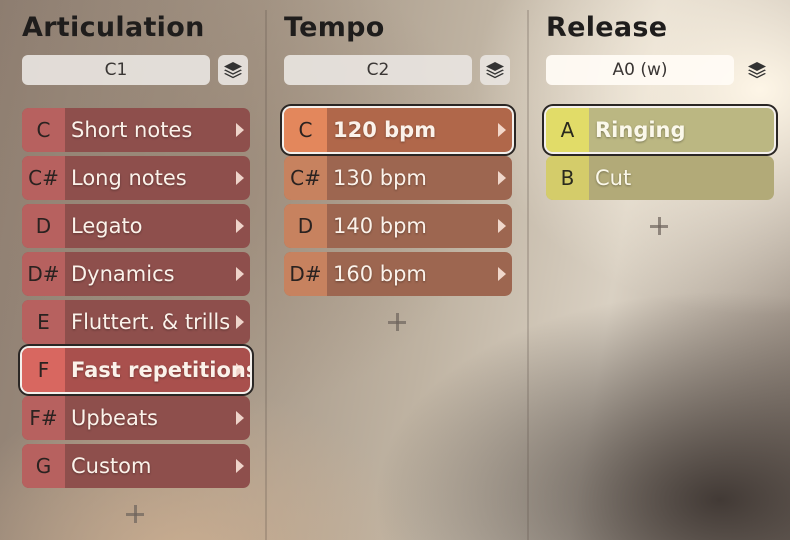 This screenshot has height=540, width=790. What do you see at coordinates (160, 370) in the screenshot?
I see `item-label: Fast repetitions` at bounding box center [160, 370].